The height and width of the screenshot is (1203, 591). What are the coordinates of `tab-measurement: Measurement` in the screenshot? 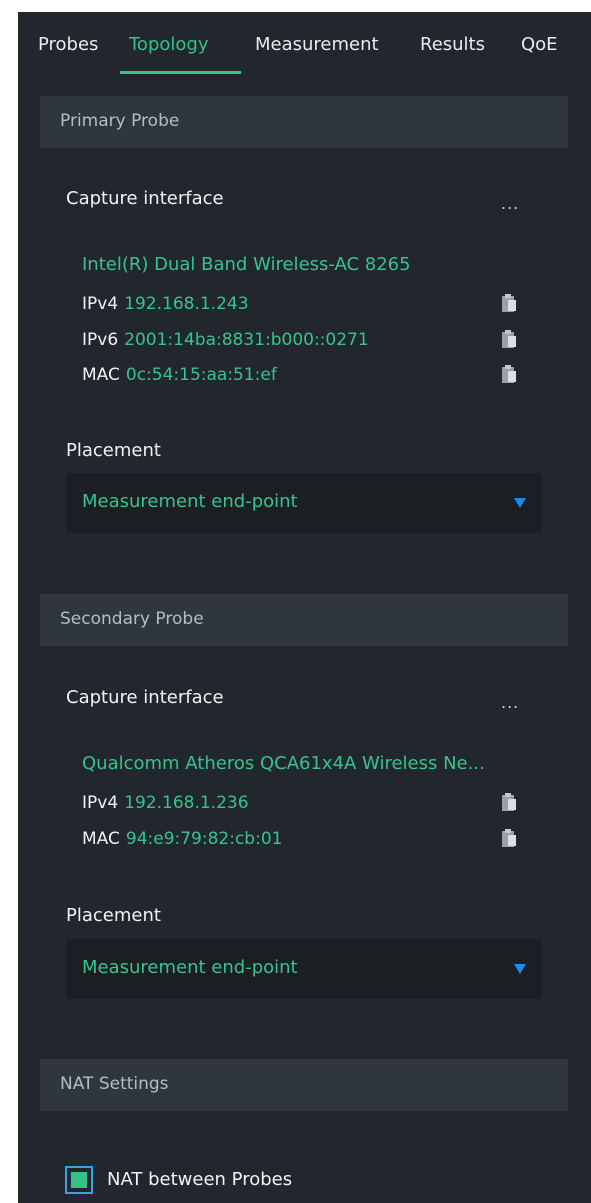 It's located at (317, 44).